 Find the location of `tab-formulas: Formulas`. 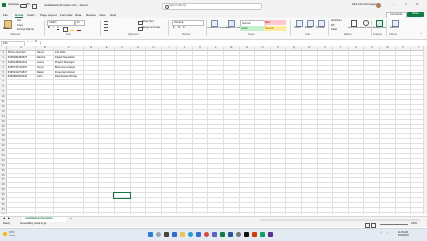

tab-formulas: Formulas is located at coordinates (66, 15).